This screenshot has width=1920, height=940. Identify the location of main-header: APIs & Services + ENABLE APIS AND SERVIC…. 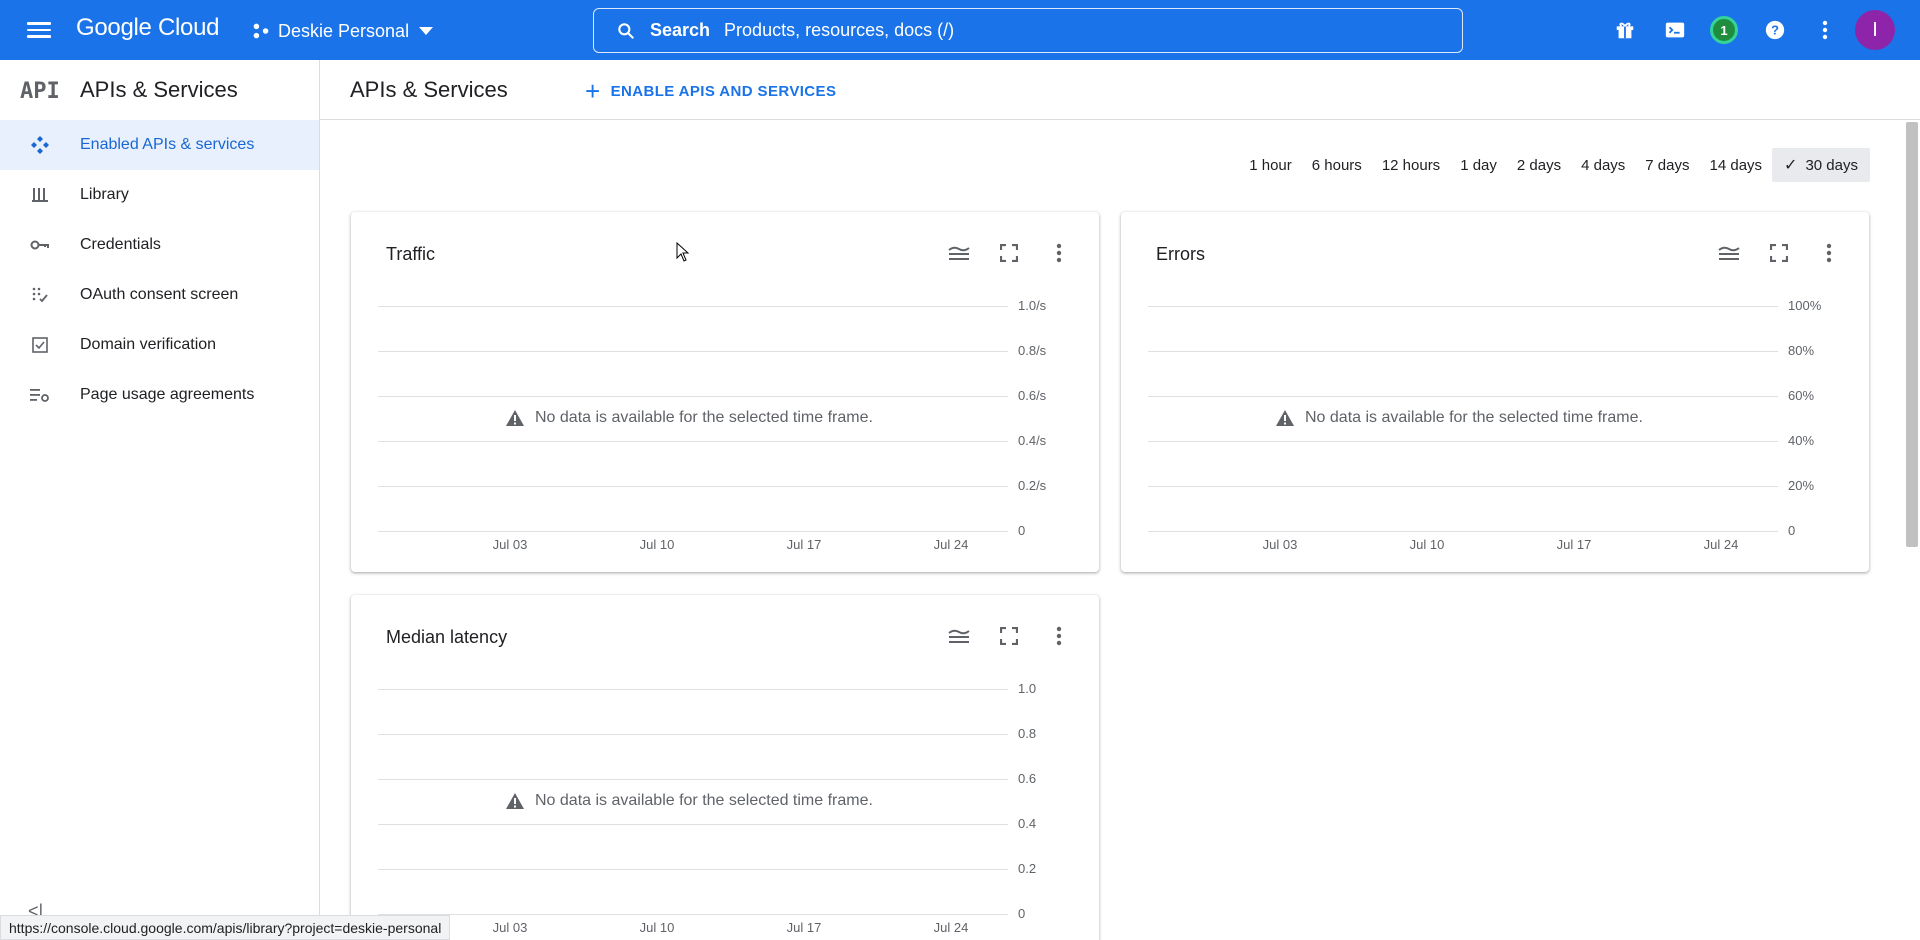
(1120, 90).